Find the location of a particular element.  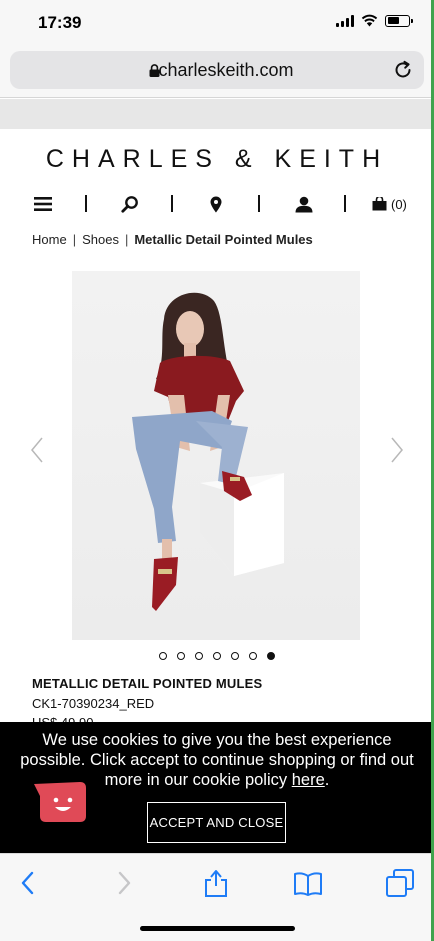

forward-chevron-icon is located at coordinates (123, 883).